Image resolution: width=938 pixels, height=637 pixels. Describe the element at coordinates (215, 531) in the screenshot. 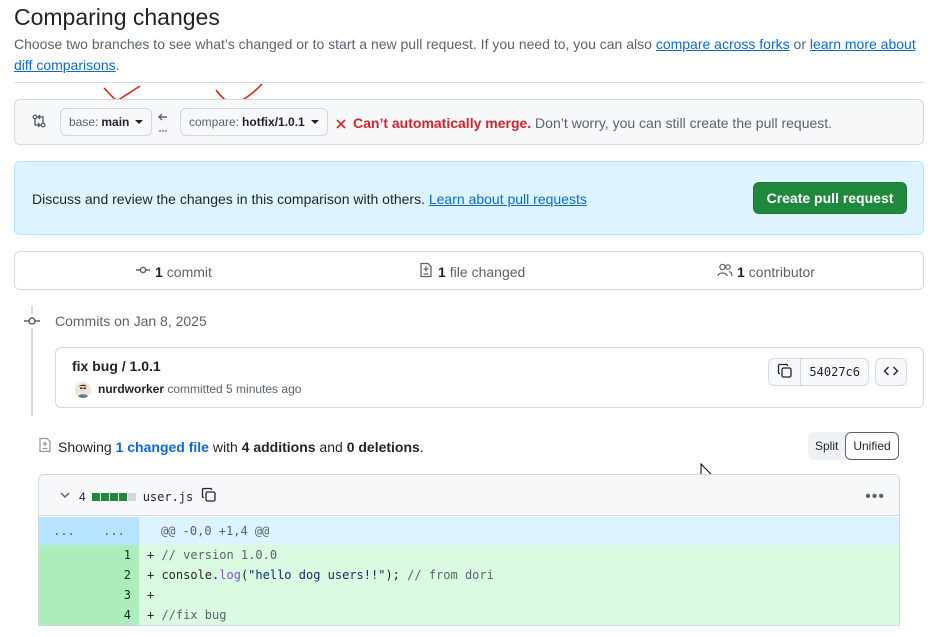

I see `hunk-header-text: @@ -0,0 +1,4 @@` at that location.